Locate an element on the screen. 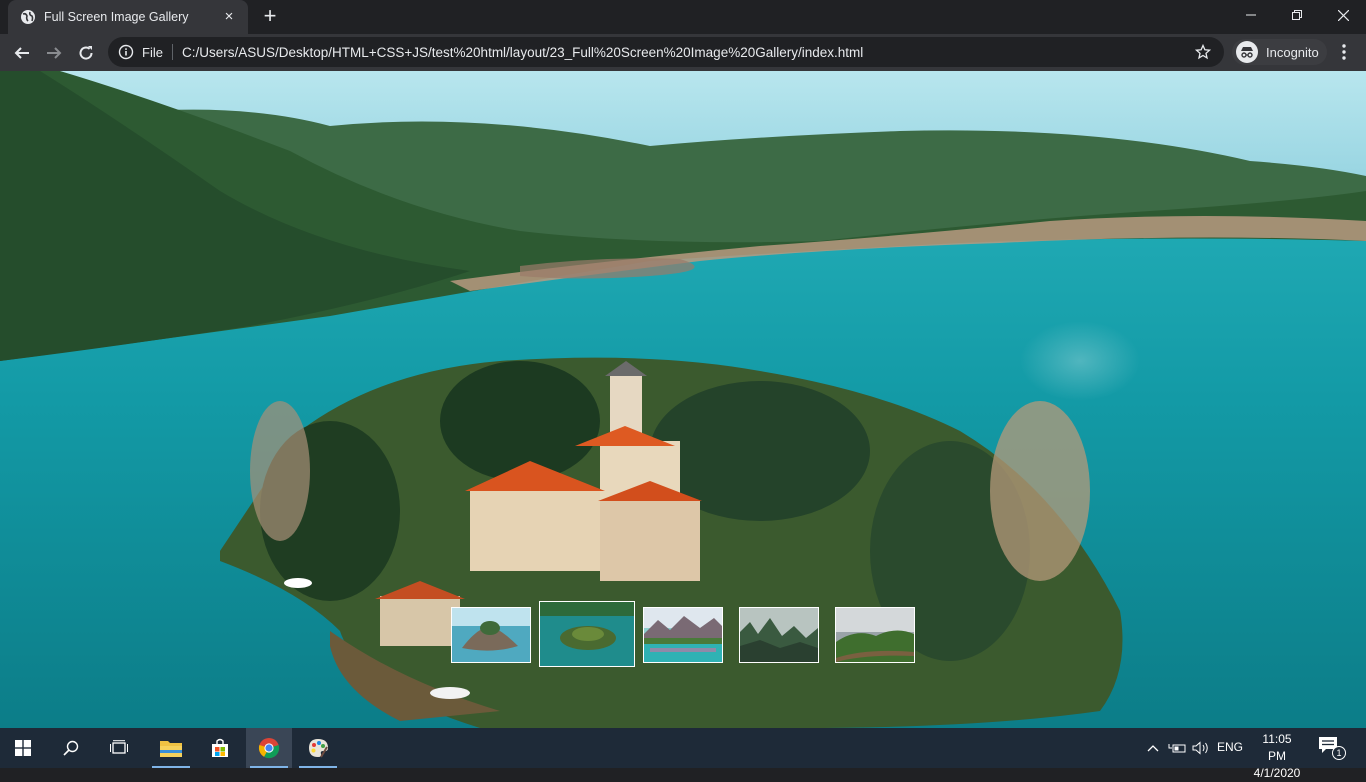  thumbnail-mountain-lake-reflection is located at coordinates (683, 635).